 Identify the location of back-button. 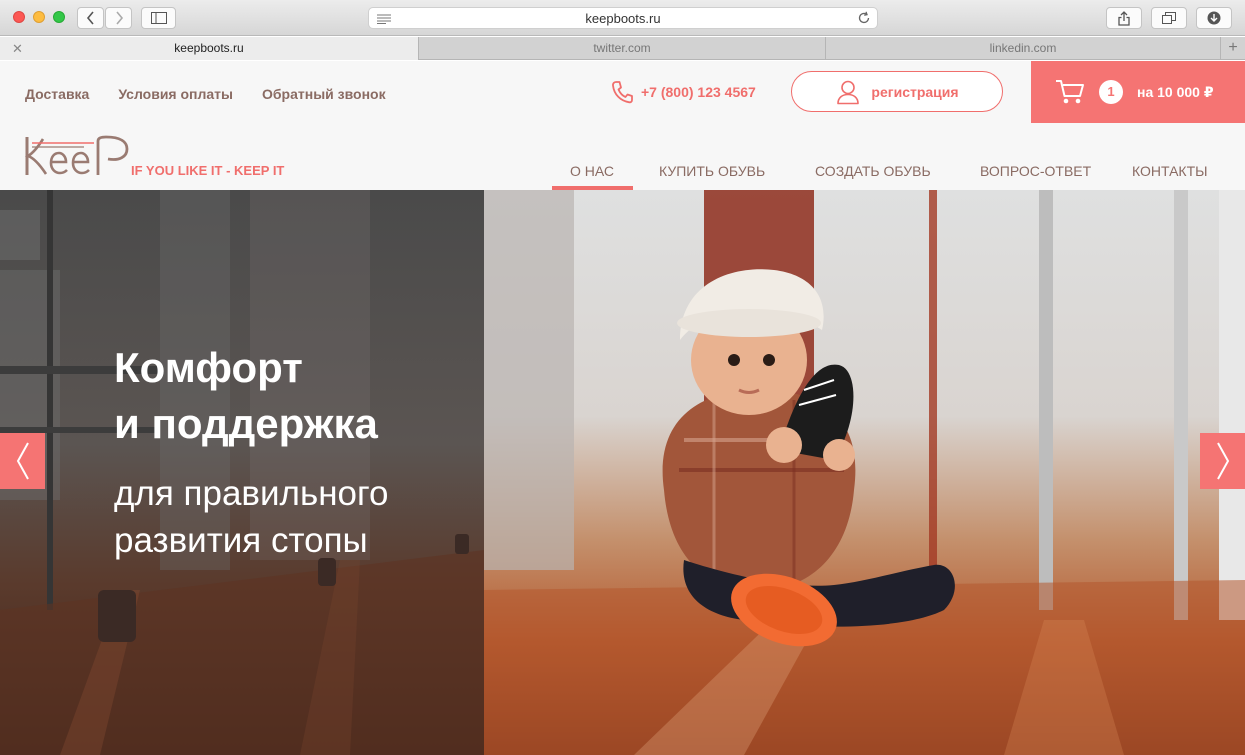
(90, 18).